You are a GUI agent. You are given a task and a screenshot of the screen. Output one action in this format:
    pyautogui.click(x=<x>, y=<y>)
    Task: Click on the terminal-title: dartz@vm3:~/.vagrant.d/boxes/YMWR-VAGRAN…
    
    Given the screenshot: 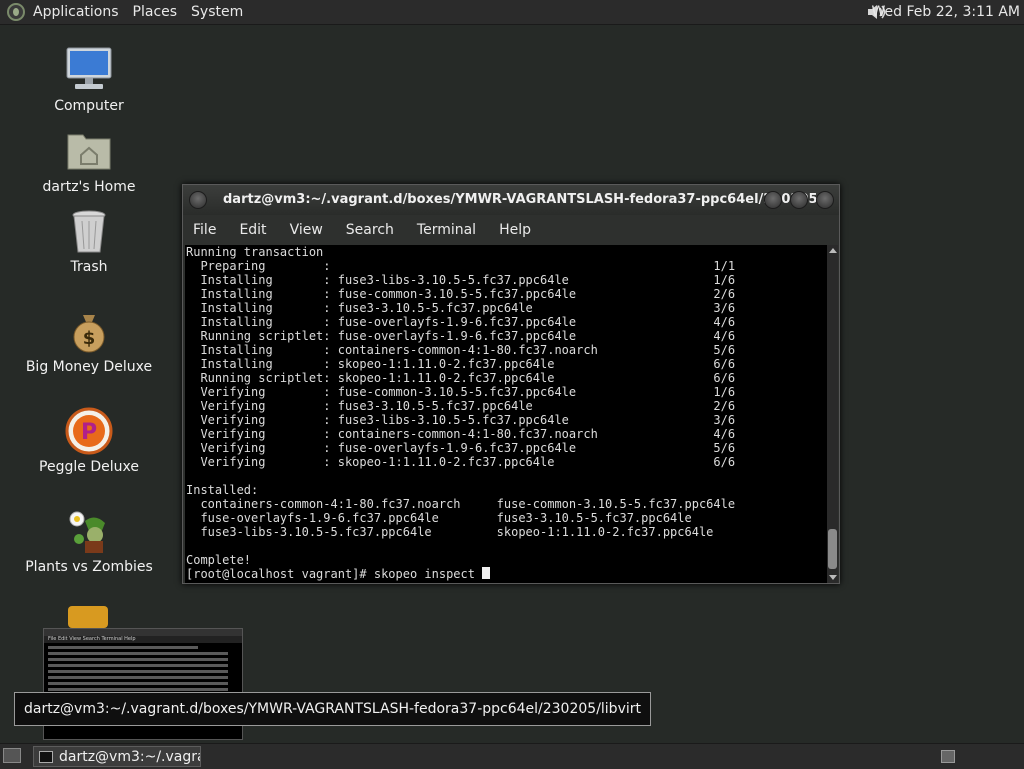 What is the action you would take?
    pyautogui.click(x=528, y=199)
    